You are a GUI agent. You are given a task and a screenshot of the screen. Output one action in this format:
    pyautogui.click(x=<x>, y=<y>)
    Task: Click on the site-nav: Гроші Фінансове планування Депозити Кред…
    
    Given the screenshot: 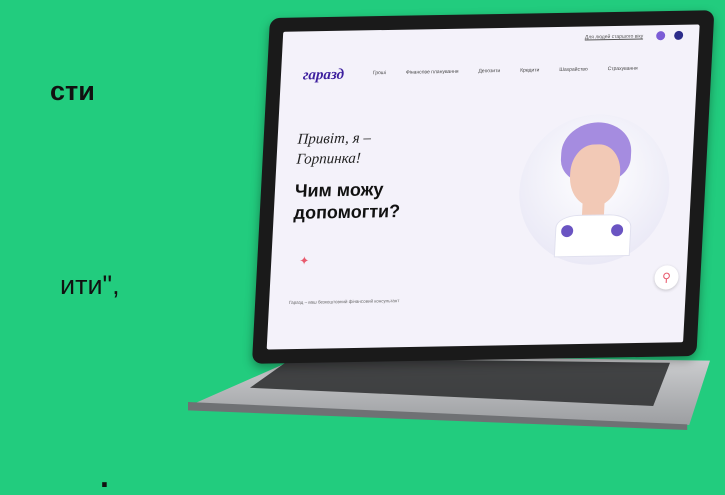 What is the action you would take?
    pyautogui.click(x=505, y=71)
    